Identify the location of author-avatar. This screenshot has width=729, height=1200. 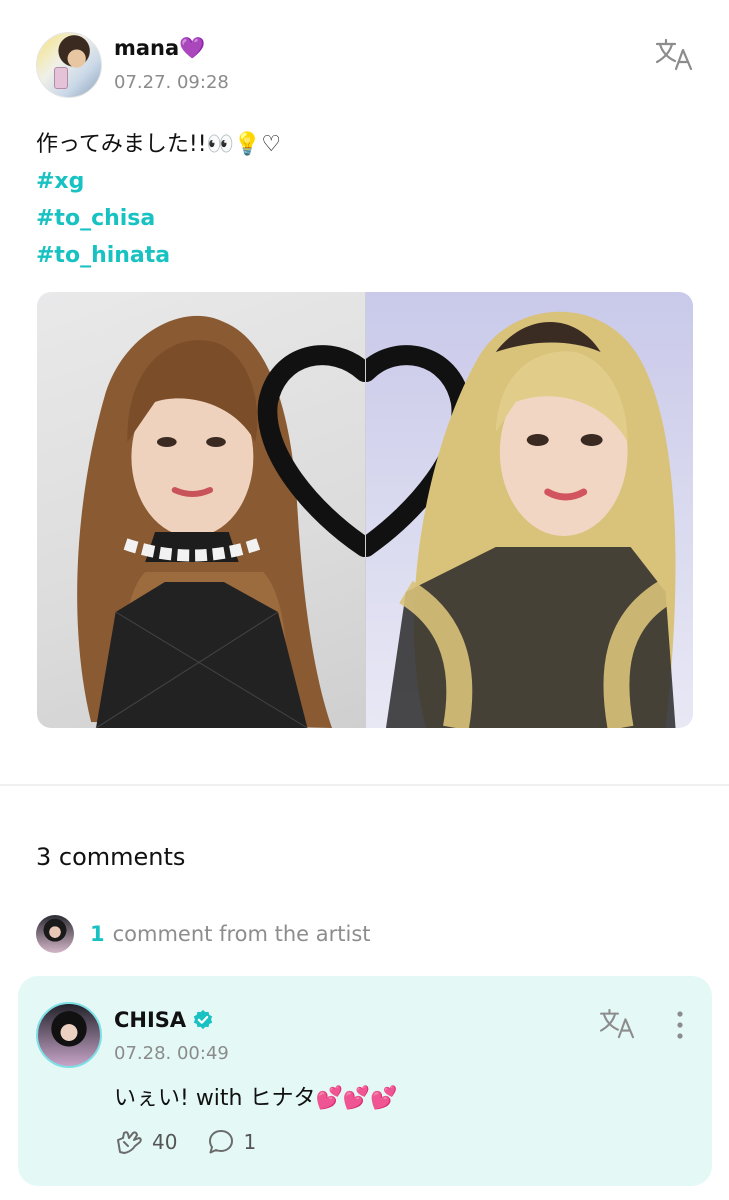
(69, 65).